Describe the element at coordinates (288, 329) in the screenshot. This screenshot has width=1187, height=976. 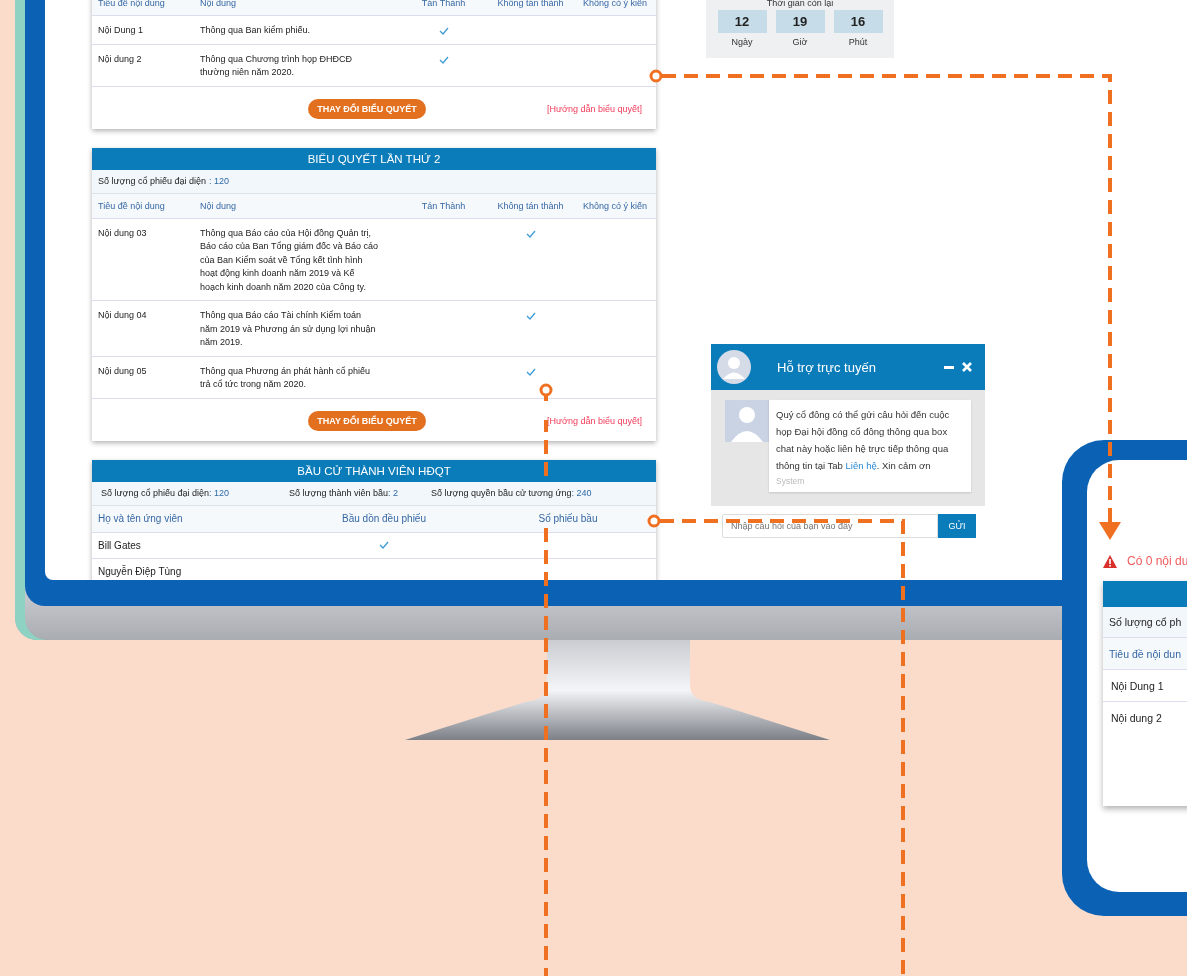
I see `item-content: Thông qua Báo cáo Tài chính Kiểm toán năm 2019 và Phương án sử dụng lợi nhuận năm 2019.` at that location.